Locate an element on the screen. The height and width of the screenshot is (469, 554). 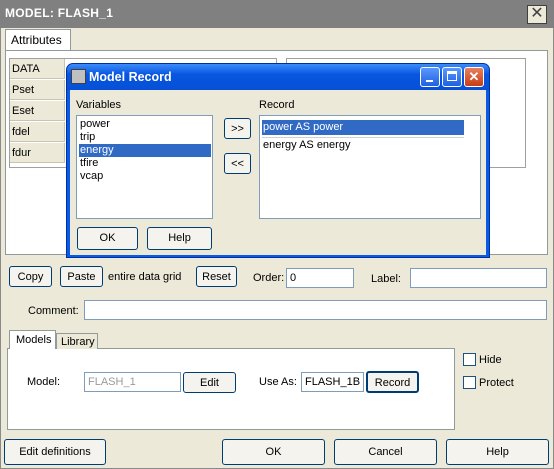
hide-label: Hide is located at coordinates (490, 360).